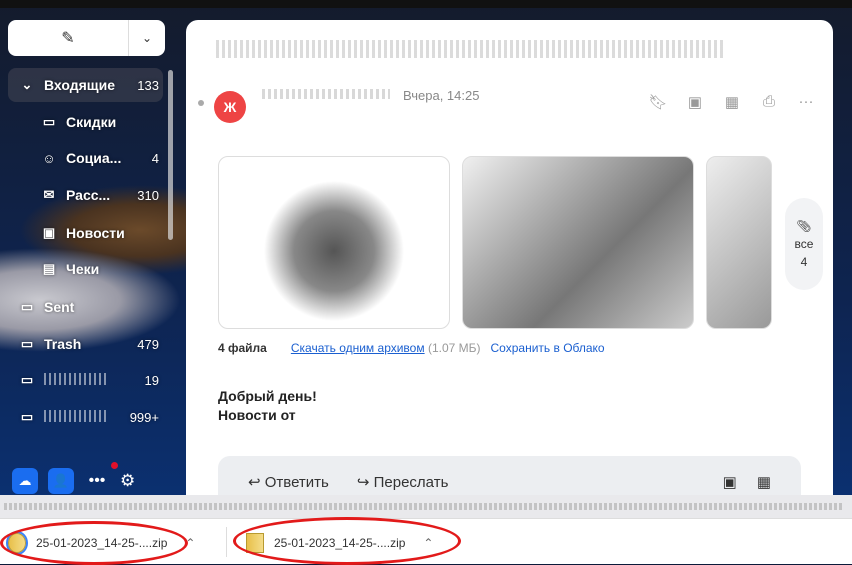  I want to click on compose-dropdown: ⌄, so click(147, 38).